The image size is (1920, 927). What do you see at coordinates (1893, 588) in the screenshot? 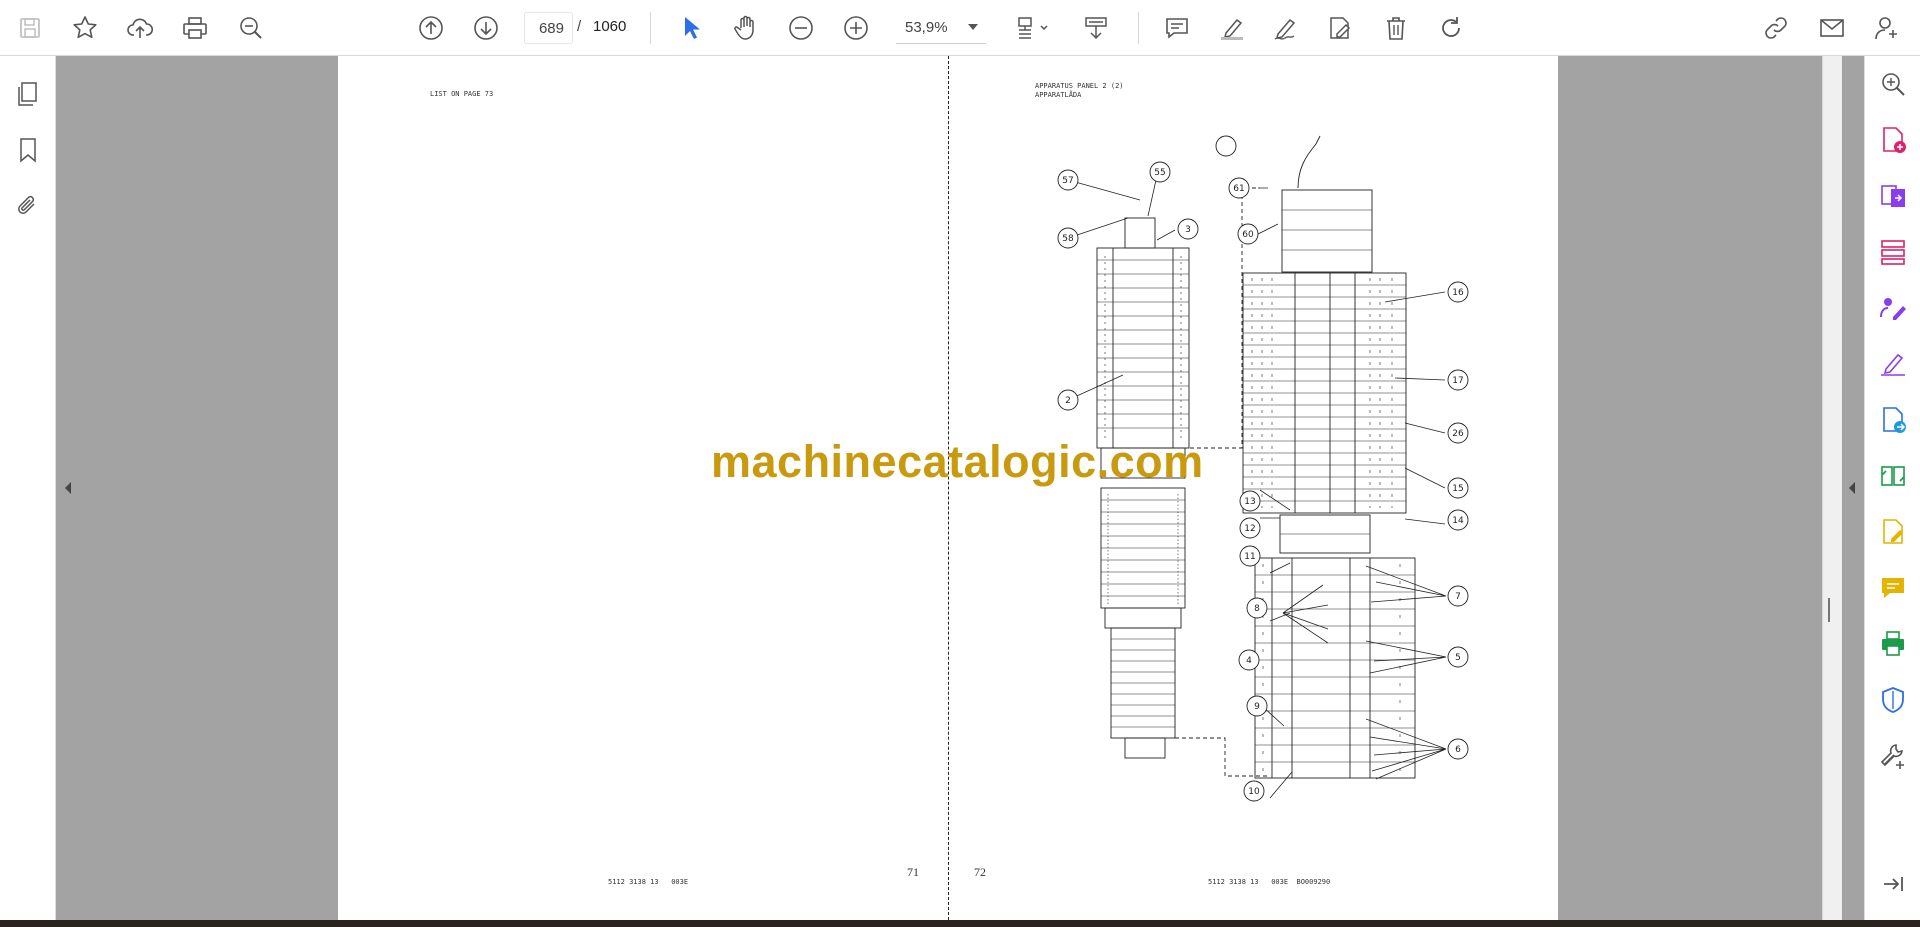
I see `comment-tool-icon` at bounding box center [1893, 588].